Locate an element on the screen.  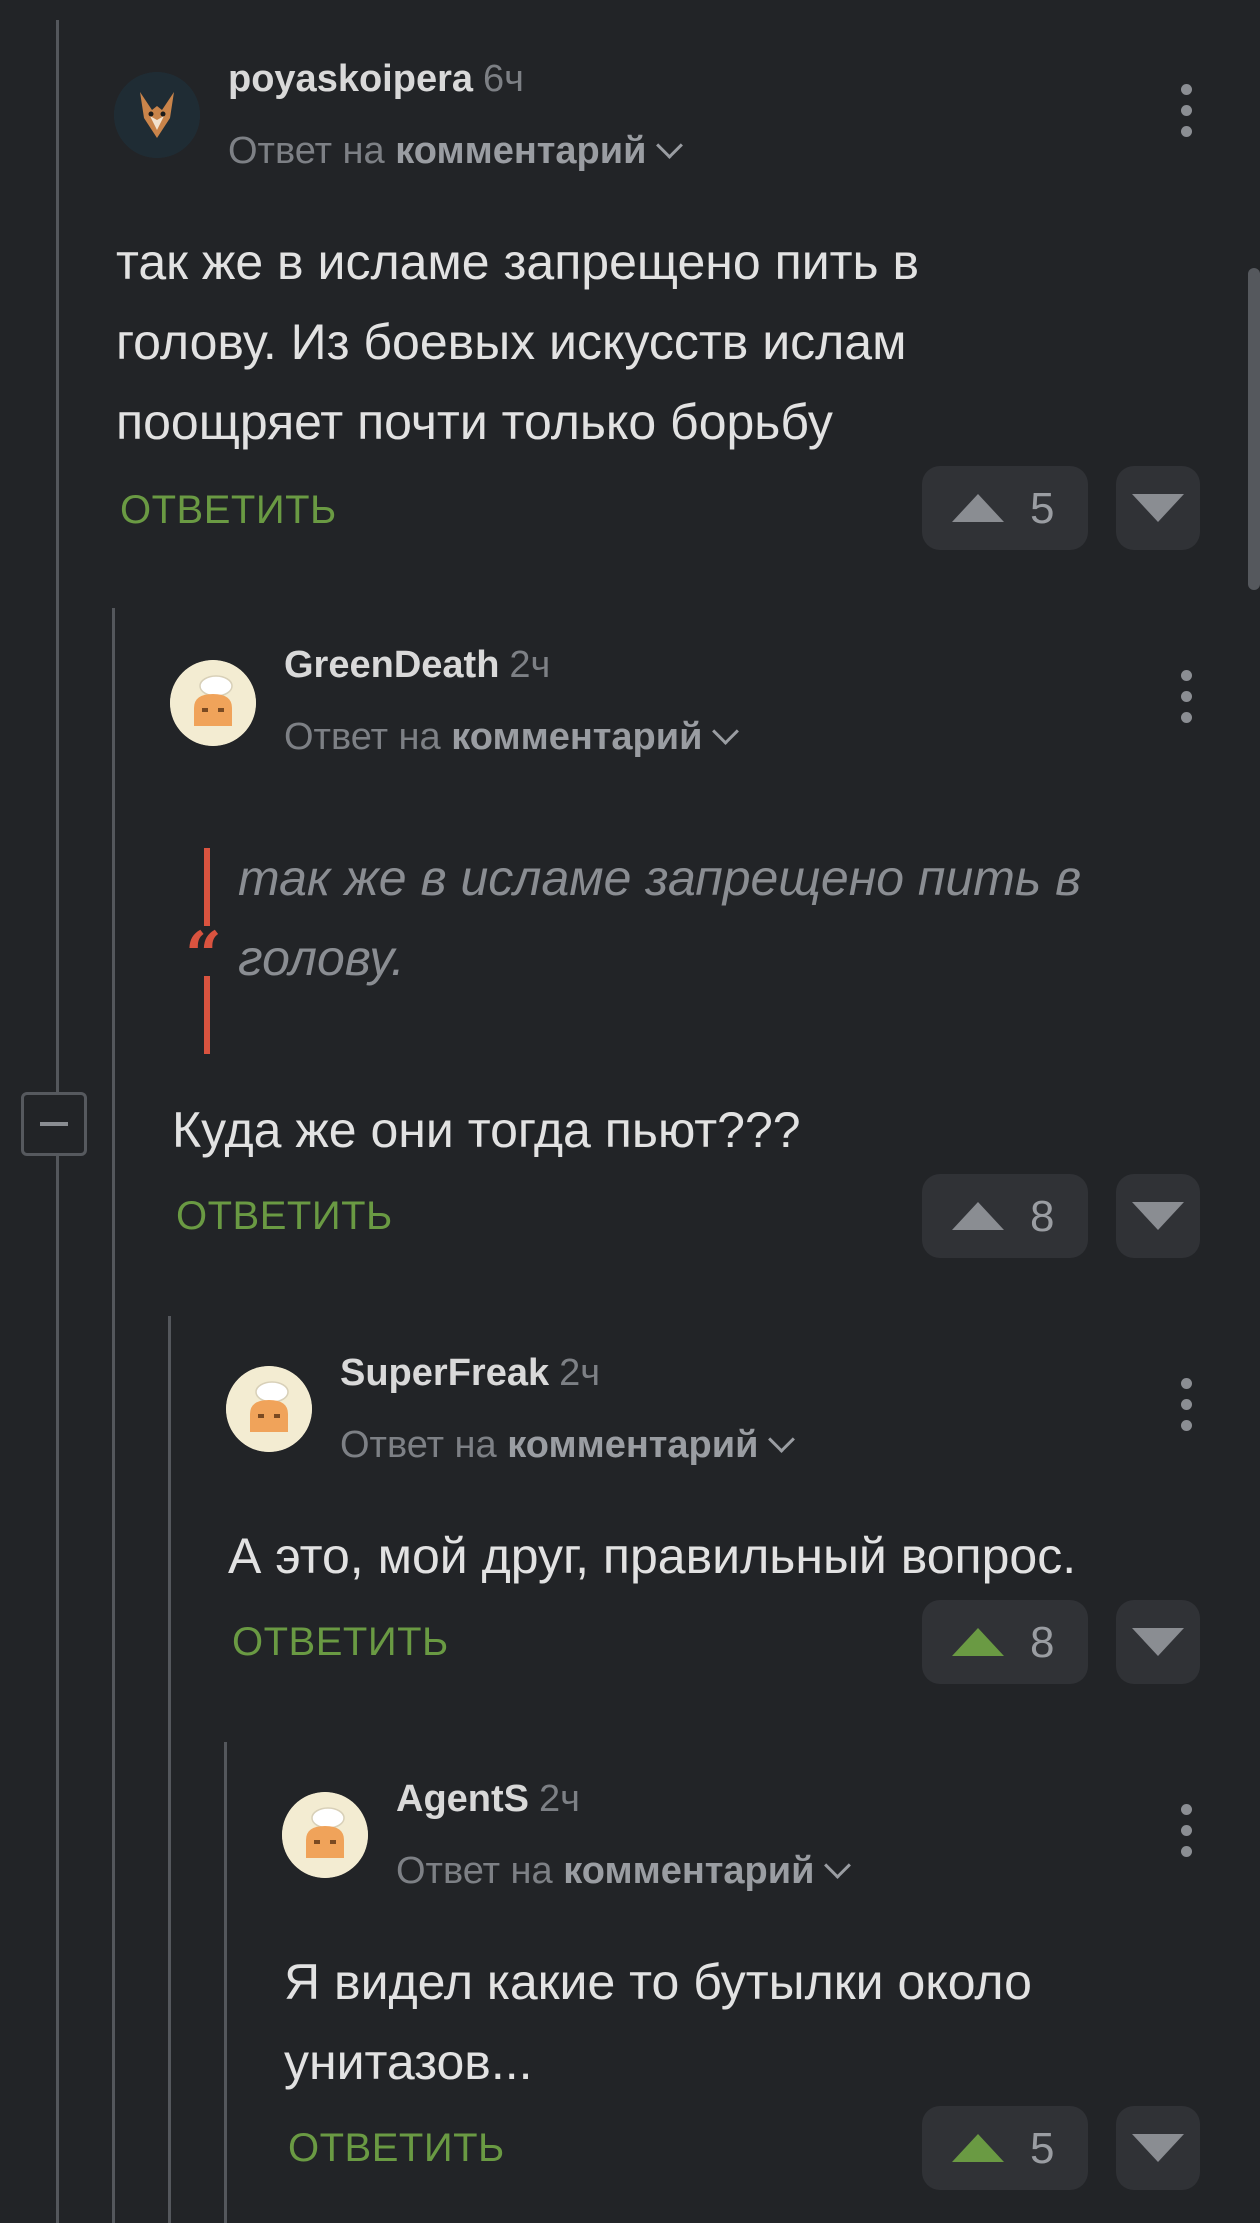
comment-author: AgentS 2ч is located at coordinates (488, 1799).